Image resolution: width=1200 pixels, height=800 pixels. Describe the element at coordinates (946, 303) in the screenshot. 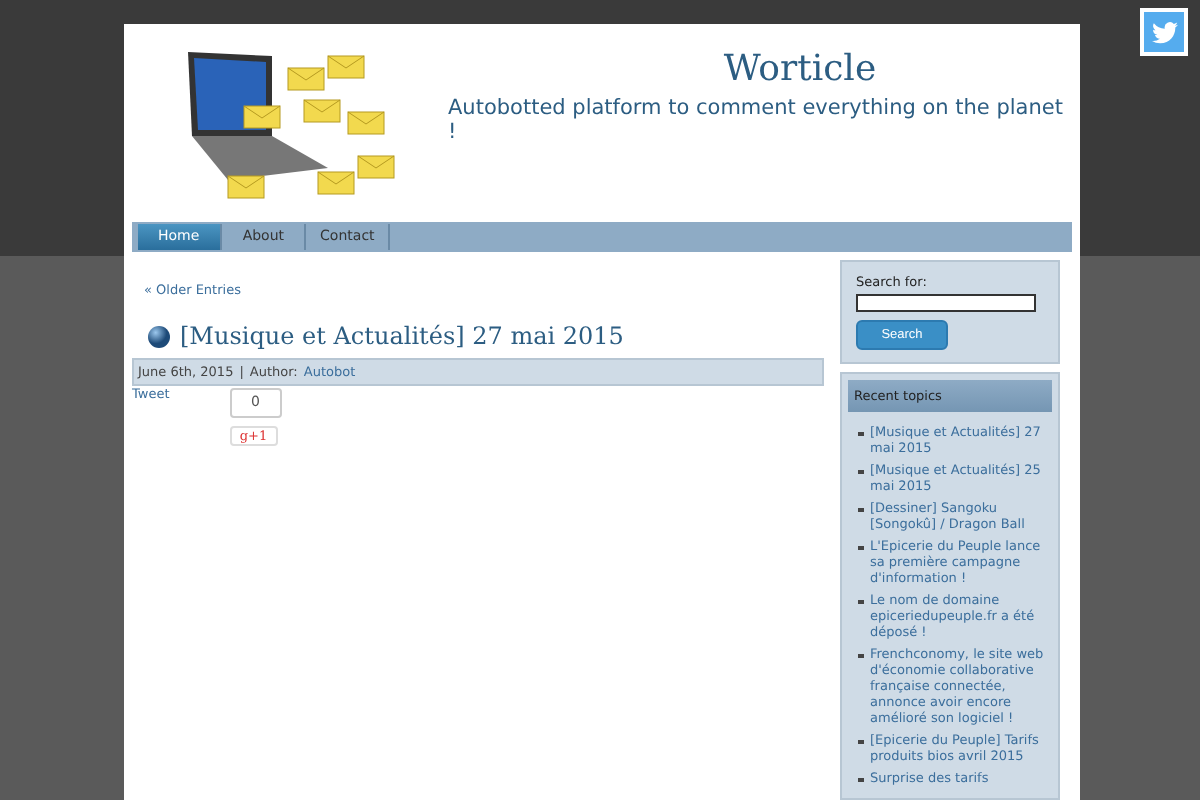

I see `search-field` at that location.